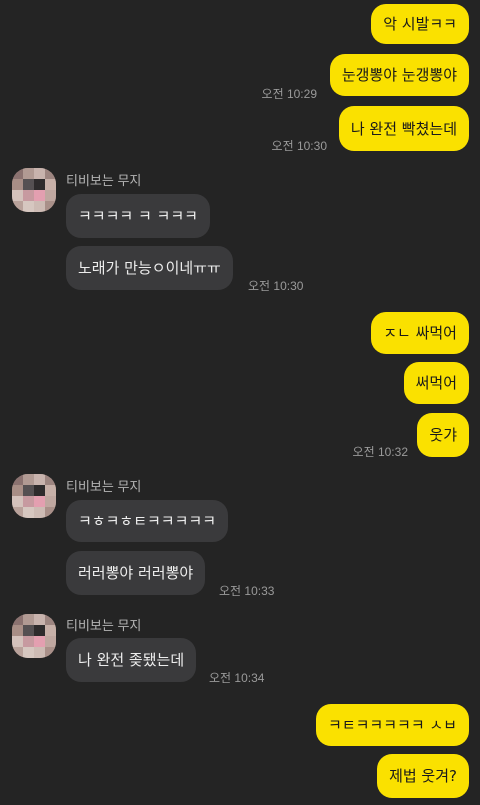 The height and width of the screenshot is (805, 480). What do you see at coordinates (289, 94) in the screenshot?
I see `message-timestamp: 오전 10:29` at bounding box center [289, 94].